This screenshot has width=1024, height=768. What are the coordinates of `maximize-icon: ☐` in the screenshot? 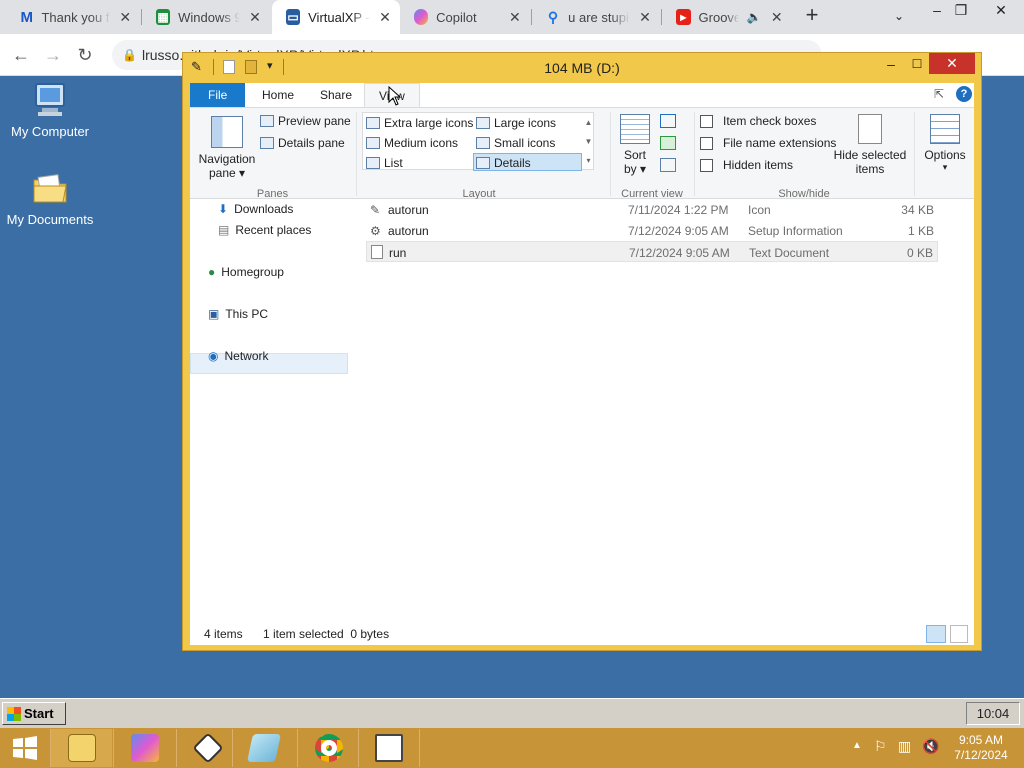 It's located at (917, 64).